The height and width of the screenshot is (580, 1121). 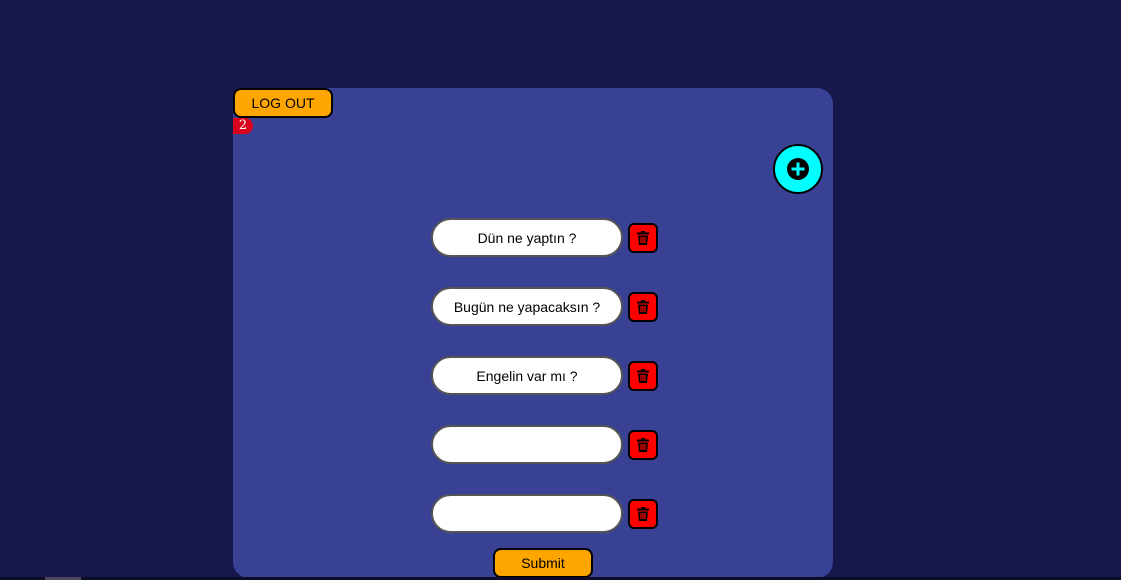 What do you see at coordinates (243, 126) in the screenshot?
I see `count-badge: 2` at bounding box center [243, 126].